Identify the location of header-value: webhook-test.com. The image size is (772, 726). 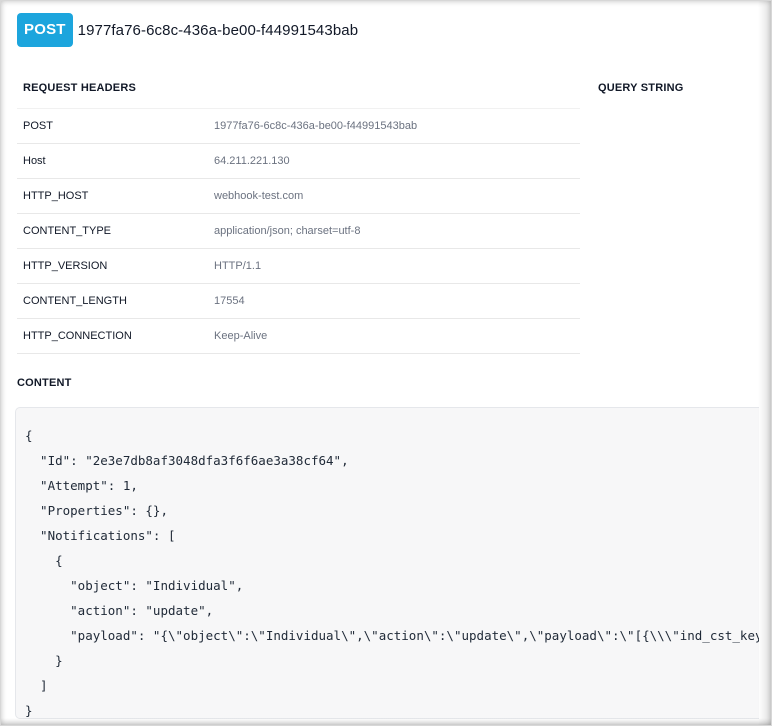
(397, 196).